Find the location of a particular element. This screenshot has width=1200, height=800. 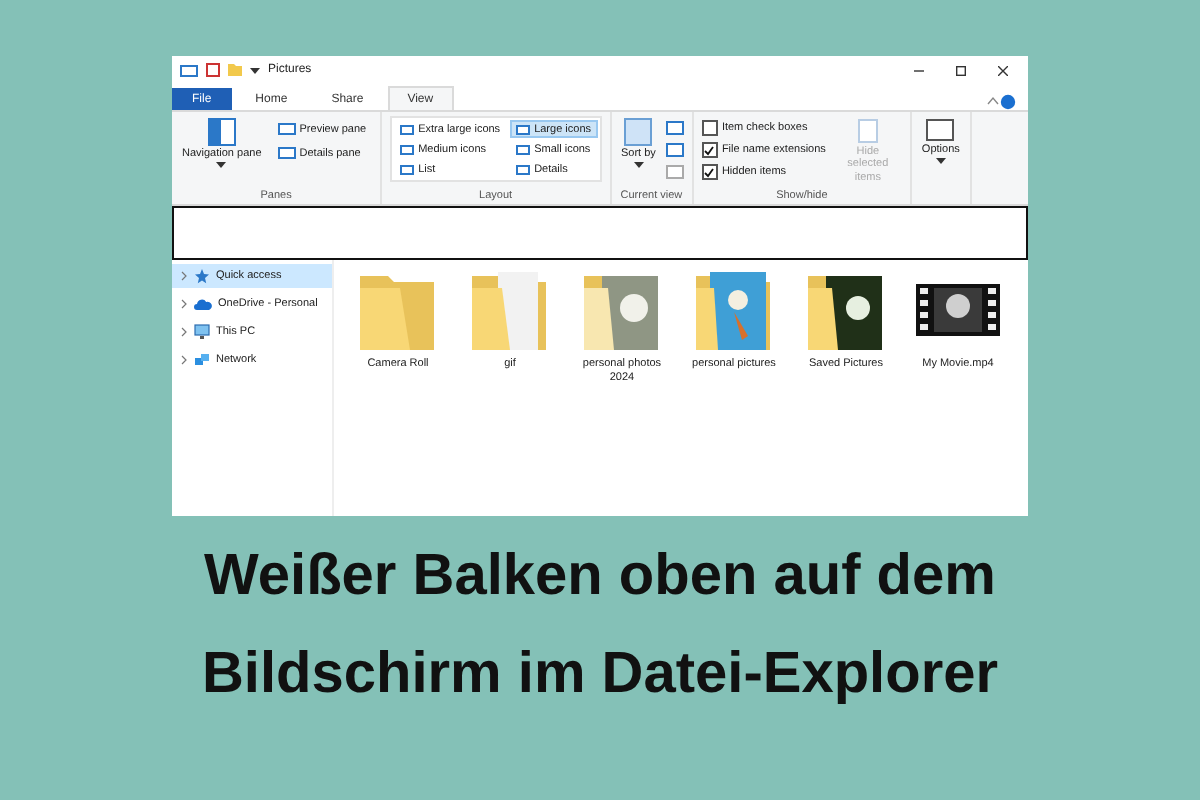

cloud-icon is located at coordinates (203, 304).